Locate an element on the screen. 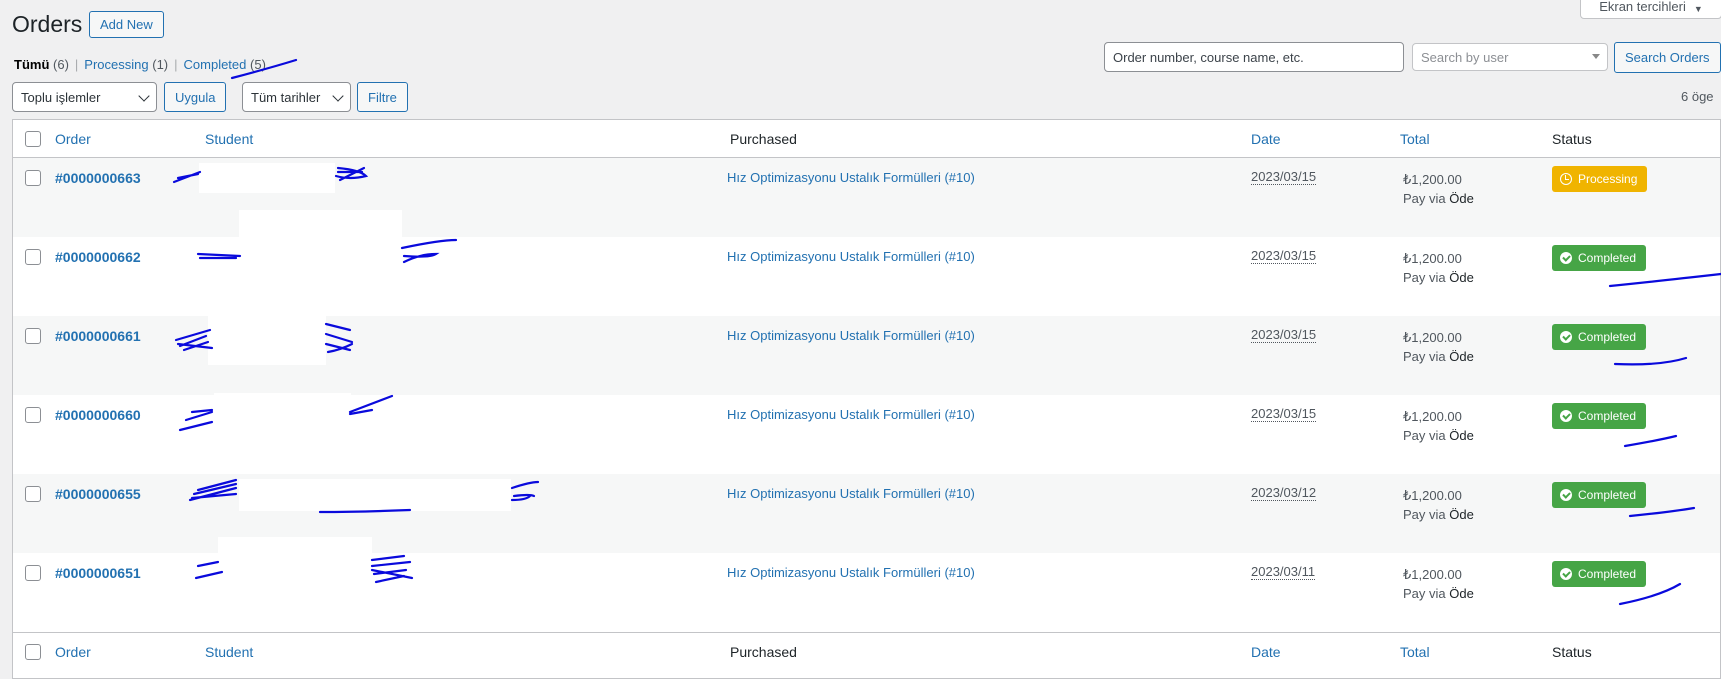 This screenshot has width=1721, height=679. apply-button: Uygula is located at coordinates (195, 97).